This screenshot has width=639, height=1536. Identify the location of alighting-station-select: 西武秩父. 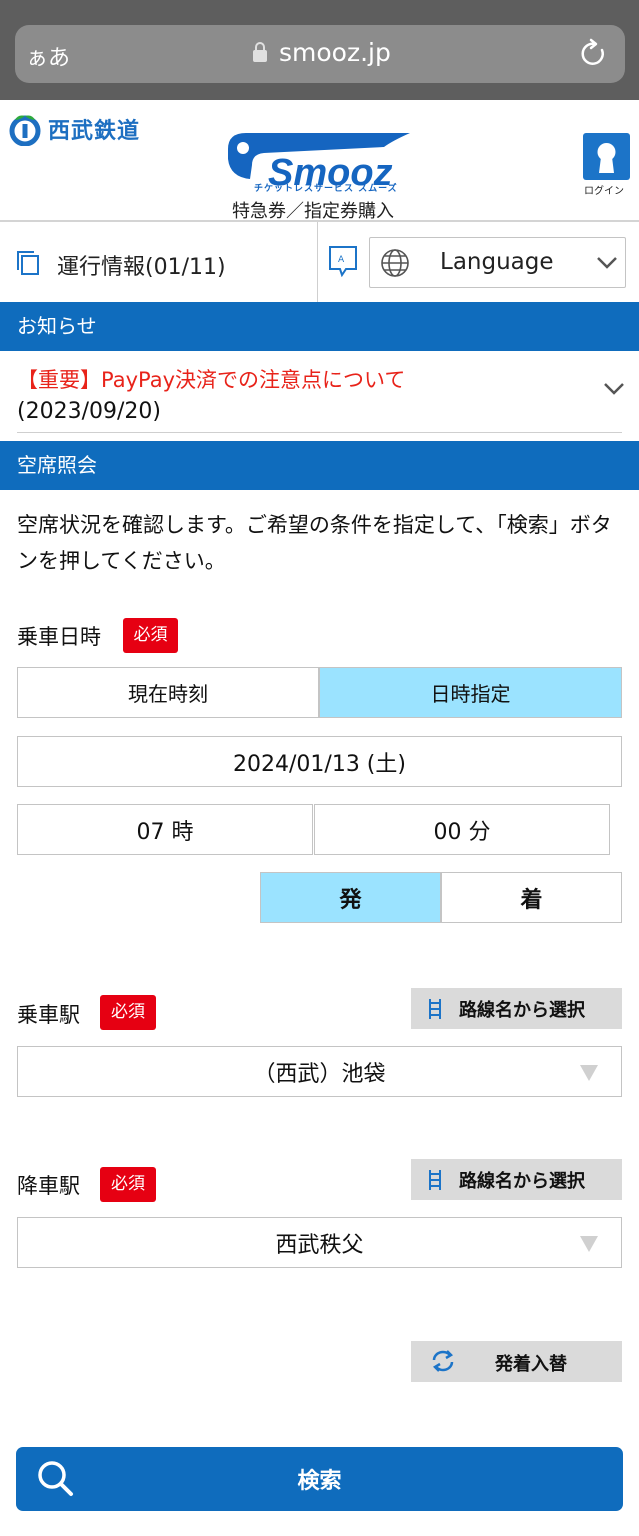
(319, 1242).